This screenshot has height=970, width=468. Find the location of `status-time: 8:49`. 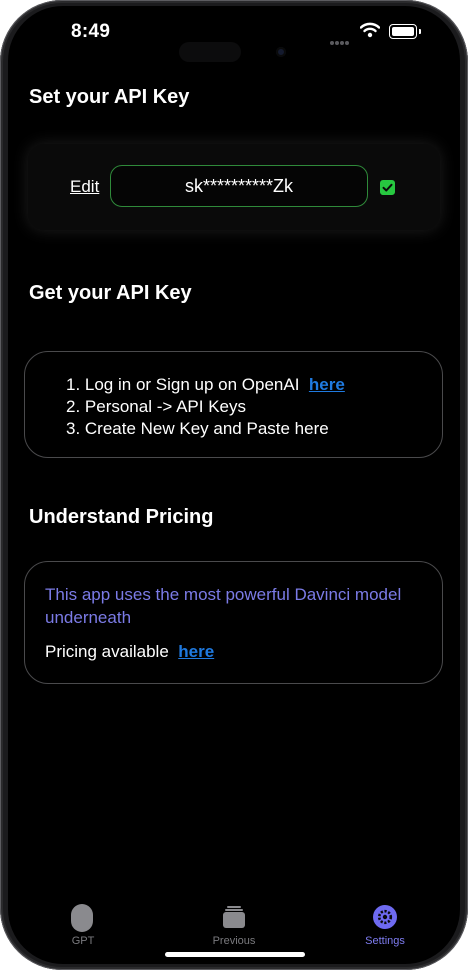

status-time: 8:49 is located at coordinates (91, 31).